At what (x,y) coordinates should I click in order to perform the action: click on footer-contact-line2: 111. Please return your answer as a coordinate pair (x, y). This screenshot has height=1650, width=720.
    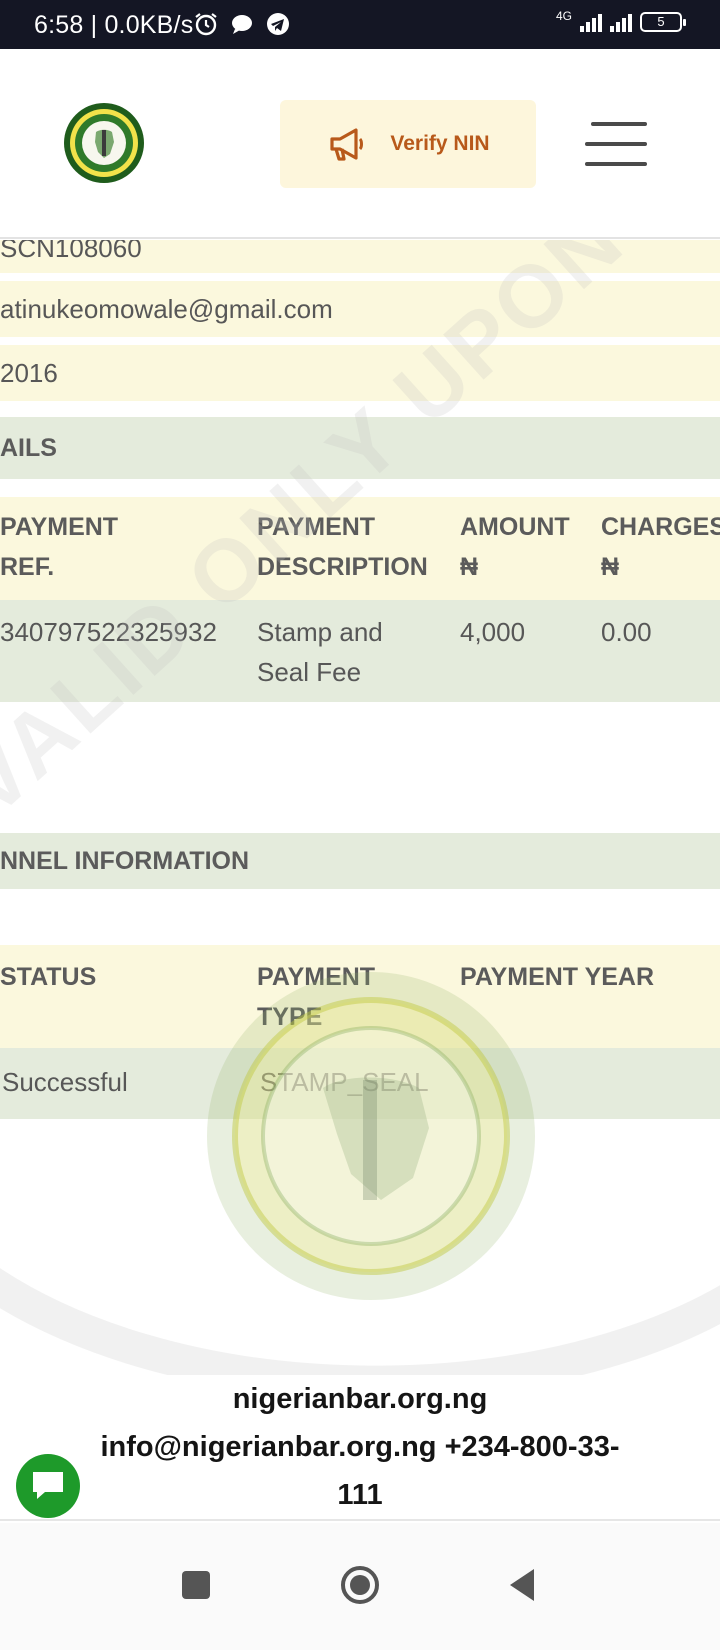
    Looking at the image, I should click on (360, 1495).